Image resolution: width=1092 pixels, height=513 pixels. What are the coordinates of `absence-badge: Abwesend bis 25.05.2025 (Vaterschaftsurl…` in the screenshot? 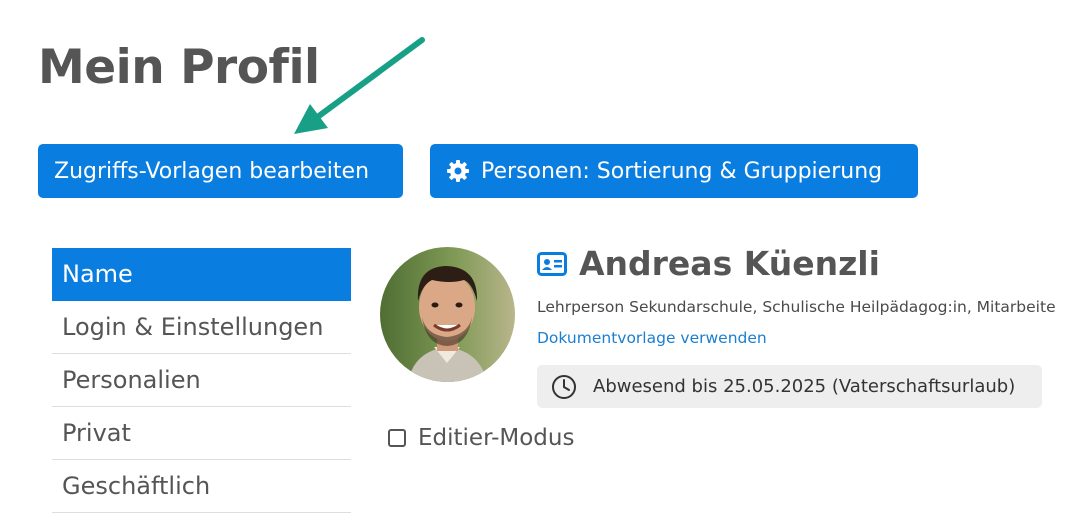 It's located at (789, 386).